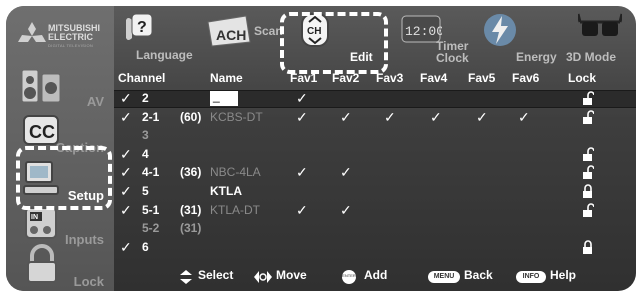 The width and height of the screenshot is (644, 296). What do you see at coordinates (145, 98) in the screenshot?
I see `channel-number: 2` at bounding box center [145, 98].